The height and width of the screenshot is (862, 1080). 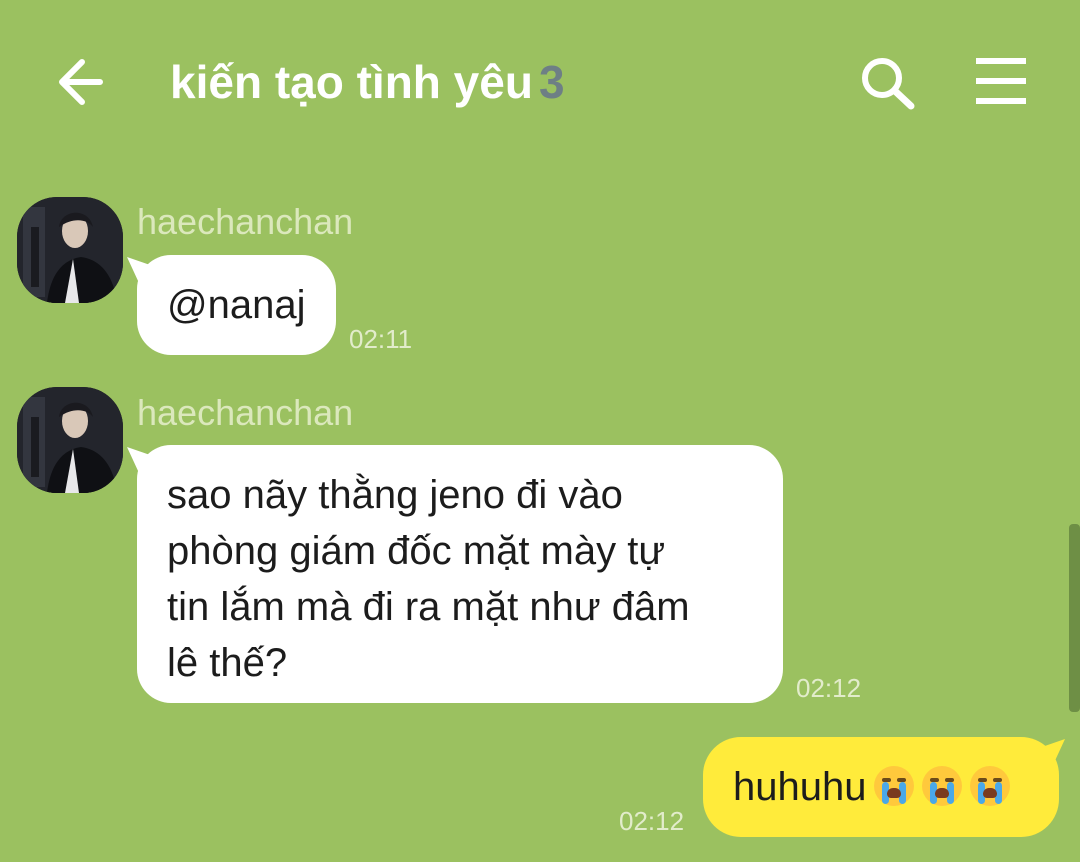 I want to click on hamburger-menu-icon, so click(x=1001, y=81).